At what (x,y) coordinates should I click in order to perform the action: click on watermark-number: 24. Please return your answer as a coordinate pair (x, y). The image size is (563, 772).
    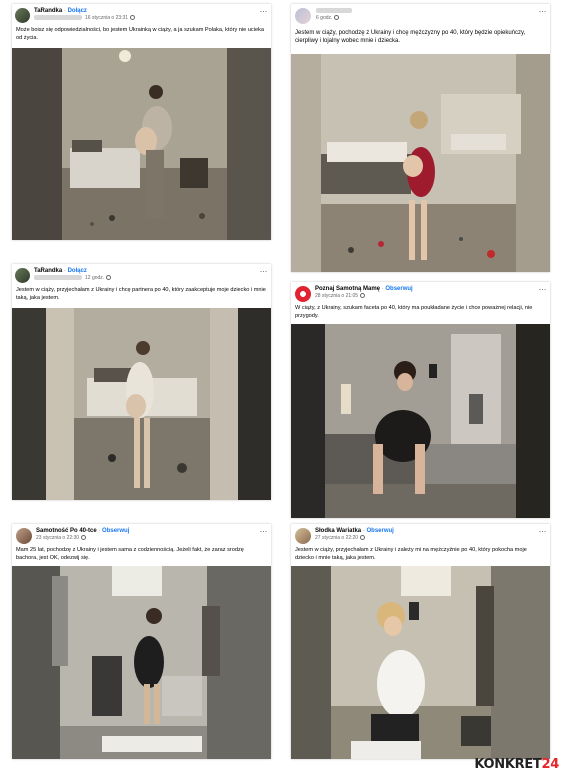
    Looking at the image, I should click on (550, 764).